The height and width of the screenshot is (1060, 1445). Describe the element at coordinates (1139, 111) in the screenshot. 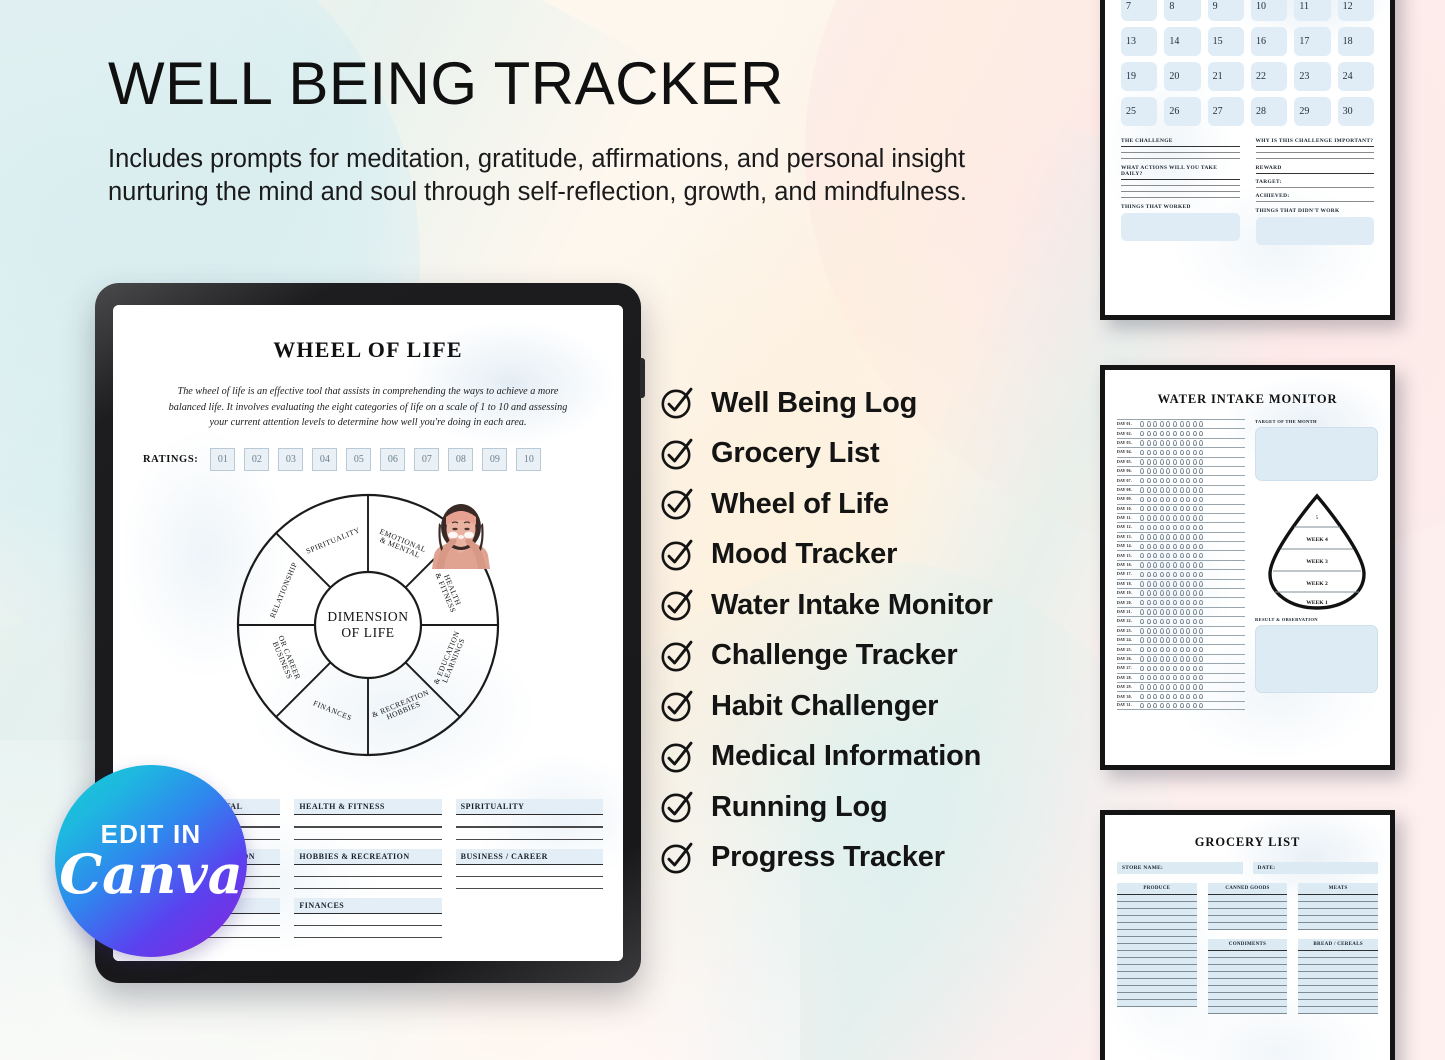

I see `calendar-day-cell: 25` at that location.